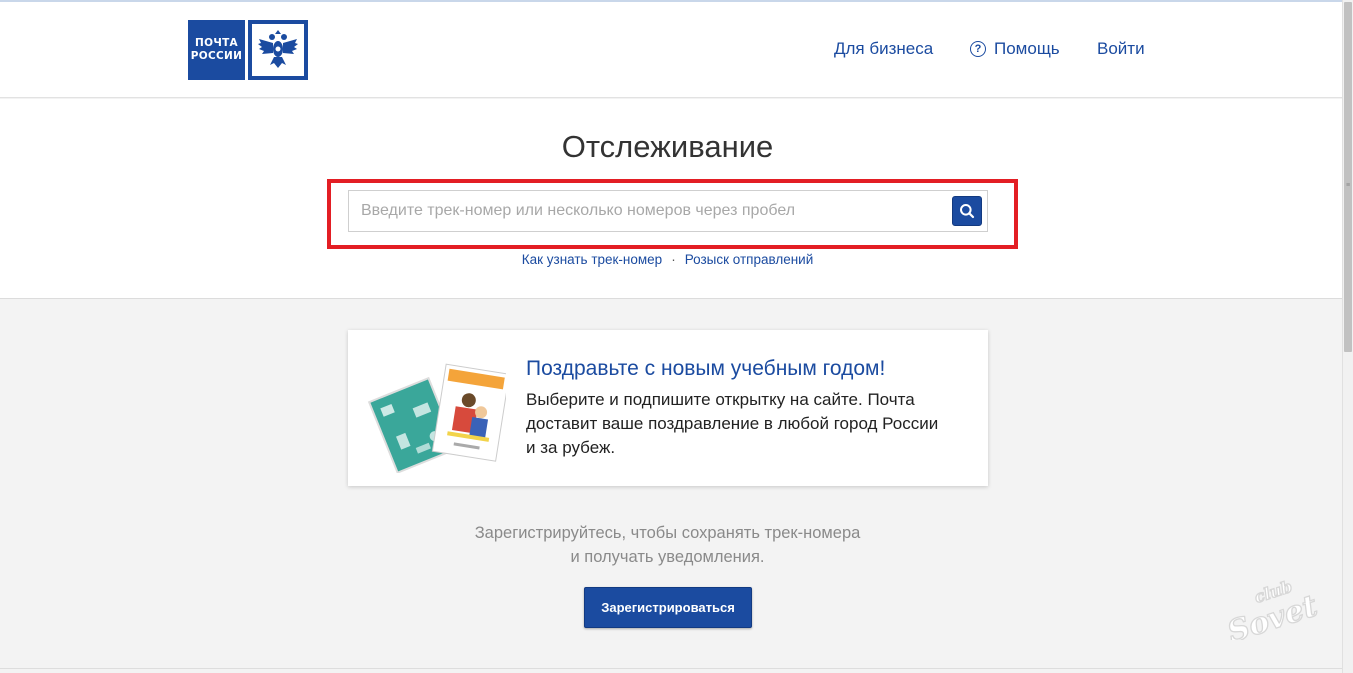 This screenshot has height=673, width=1353. What do you see at coordinates (1348, 185) in the screenshot?
I see `scrollbar-grip-icon: ≡` at bounding box center [1348, 185].